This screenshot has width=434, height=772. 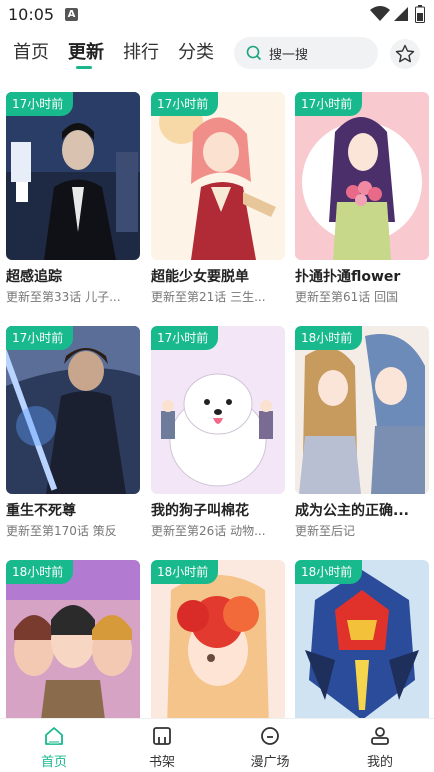 What do you see at coordinates (200, 277) in the screenshot?
I see `comic-title: 超能少女要脱单` at bounding box center [200, 277].